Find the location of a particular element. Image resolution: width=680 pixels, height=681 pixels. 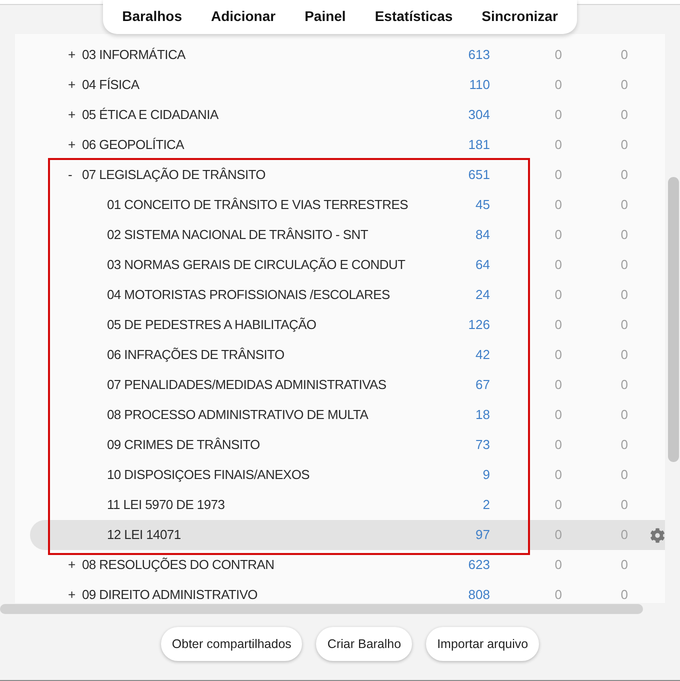

deck-name: 02 SISTEMA NACIONAL DE TRÂNSITO - SNT is located at coordinates (237, 235).